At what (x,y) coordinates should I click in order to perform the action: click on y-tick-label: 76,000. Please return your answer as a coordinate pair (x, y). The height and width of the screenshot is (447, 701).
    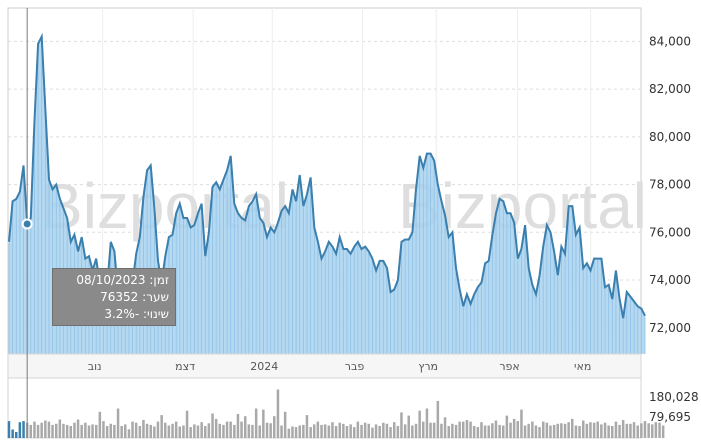
    Looking at the image, I should click on (670, 232).